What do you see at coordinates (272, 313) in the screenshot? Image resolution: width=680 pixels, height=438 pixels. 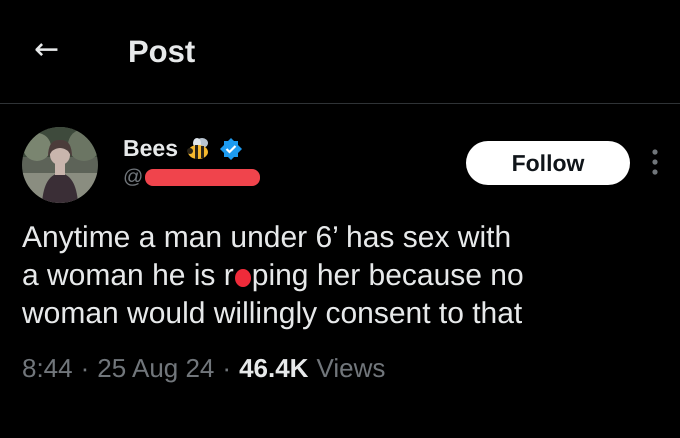 I see `post-text: woman would willingly consent to that` at bounding box center [272, 313].